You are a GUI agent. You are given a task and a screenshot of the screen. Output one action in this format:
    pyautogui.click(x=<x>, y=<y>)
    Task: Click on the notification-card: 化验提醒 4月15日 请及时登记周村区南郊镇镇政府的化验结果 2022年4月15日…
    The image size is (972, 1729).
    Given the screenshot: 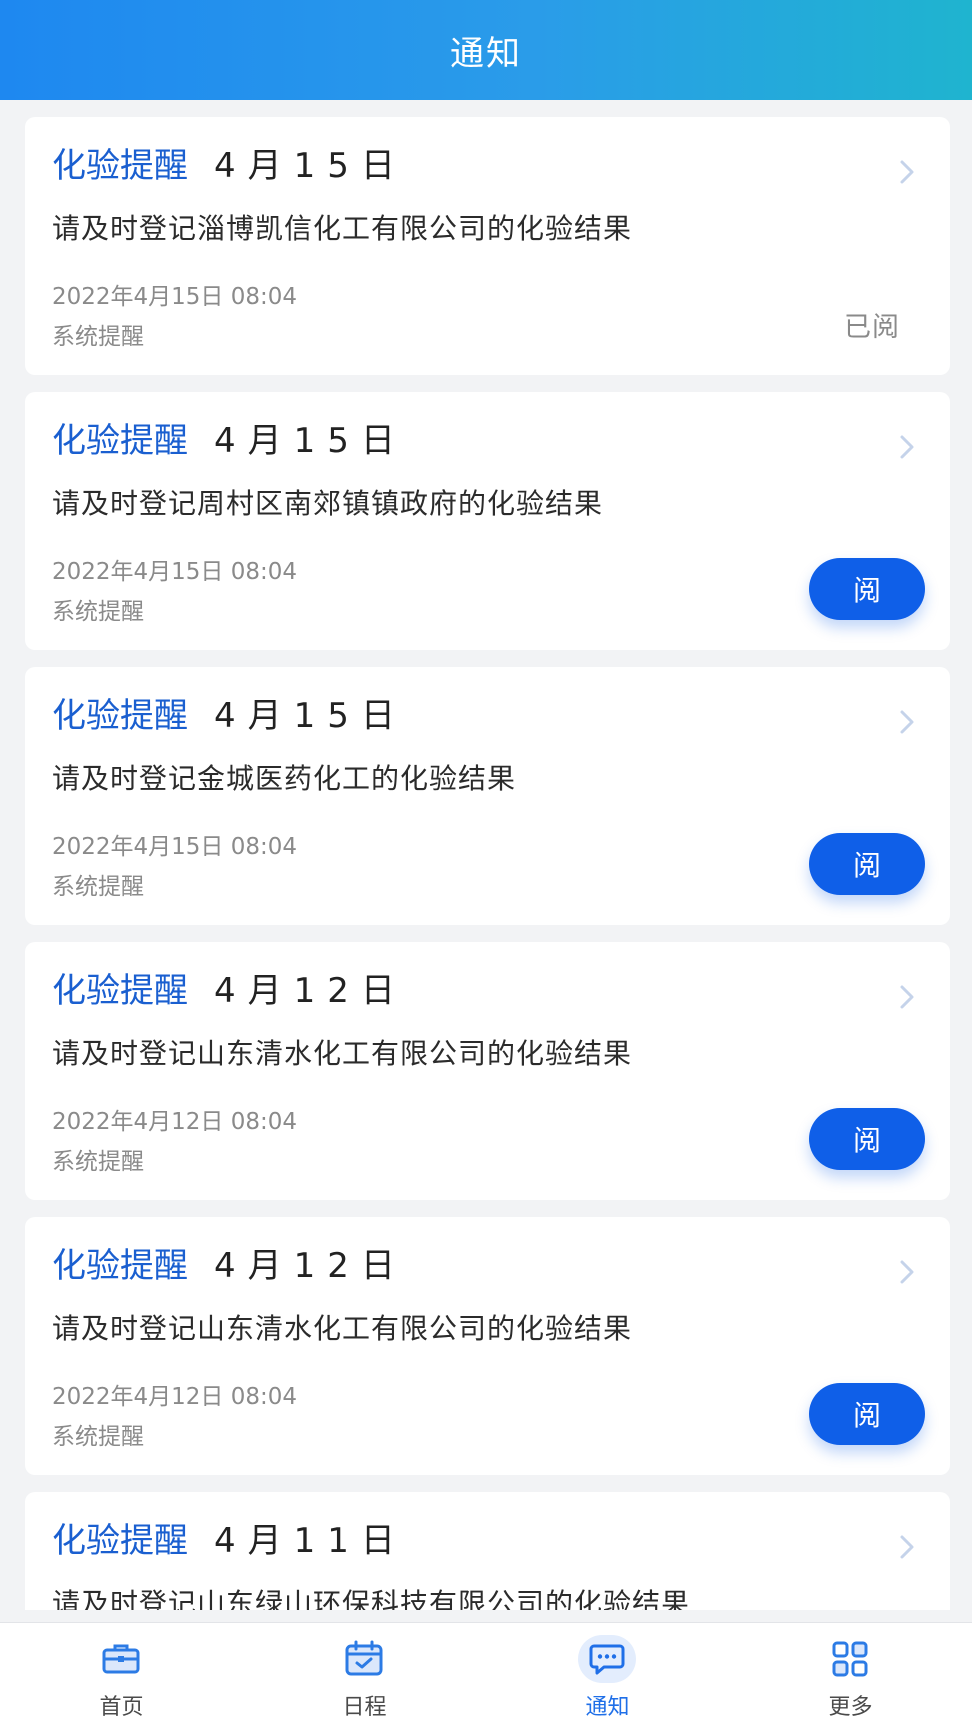 What is the action you would take?
    pyautogui.click(x=487, y=521)
    